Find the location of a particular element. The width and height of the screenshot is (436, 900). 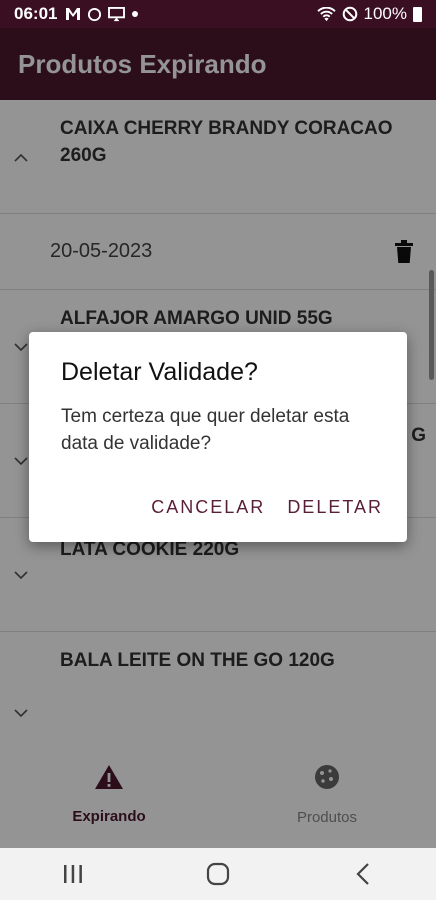

circle-icon is located at coordinates (95, 14).